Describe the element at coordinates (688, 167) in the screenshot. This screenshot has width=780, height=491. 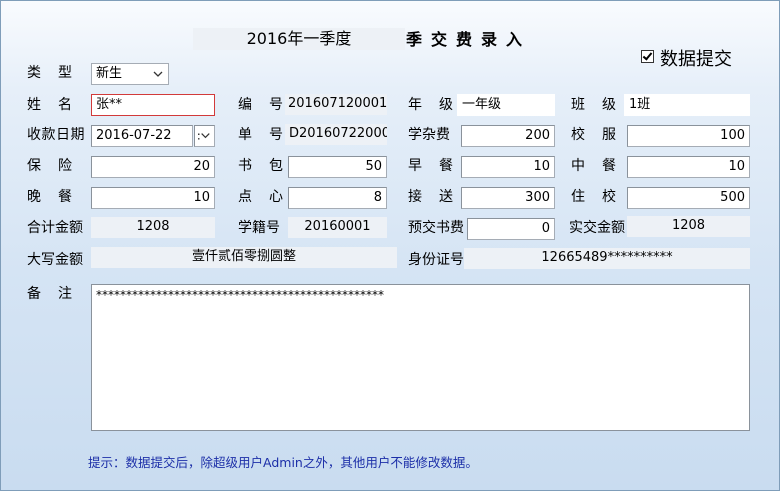
I see `lunch-input: 10` at that location.